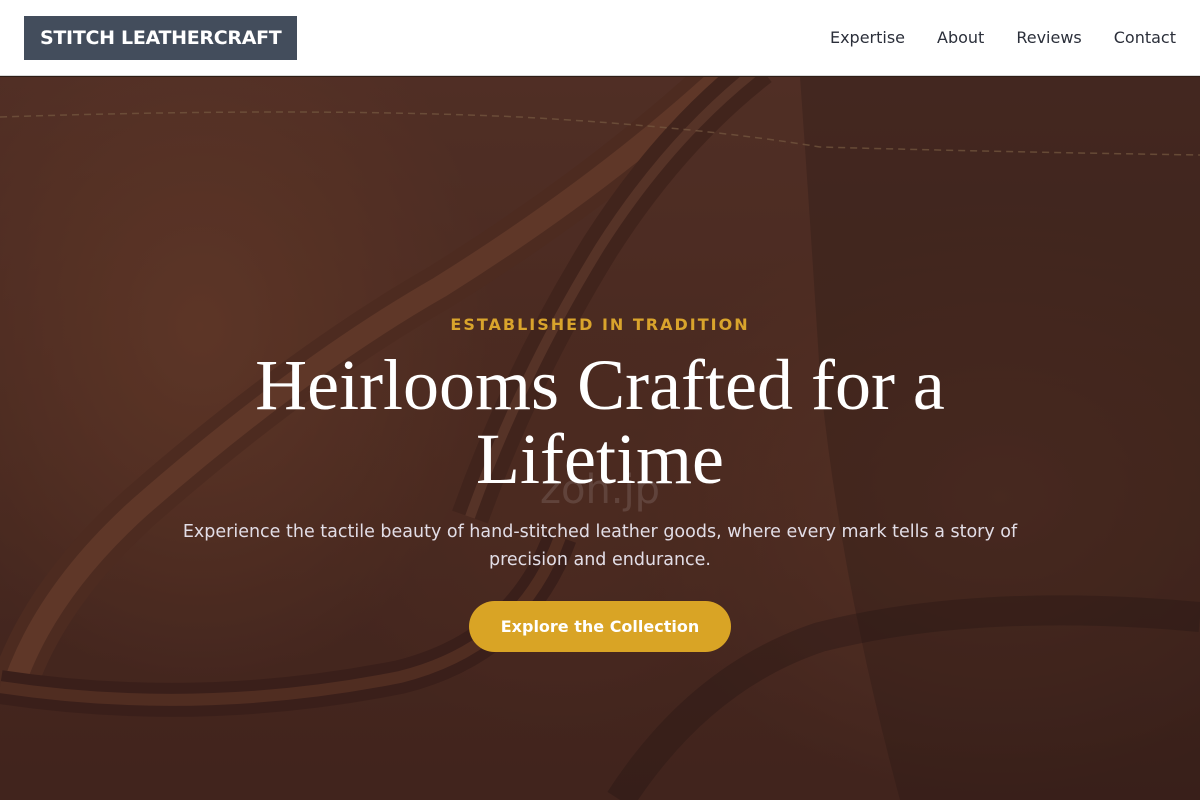 Image resolution: width=1200 pixels, height=800 pixels. What do you see at coordinates (867, 37) in the screenshot?
I see `nav-link-expertise: Expertise` at bounding box center [867, 37].